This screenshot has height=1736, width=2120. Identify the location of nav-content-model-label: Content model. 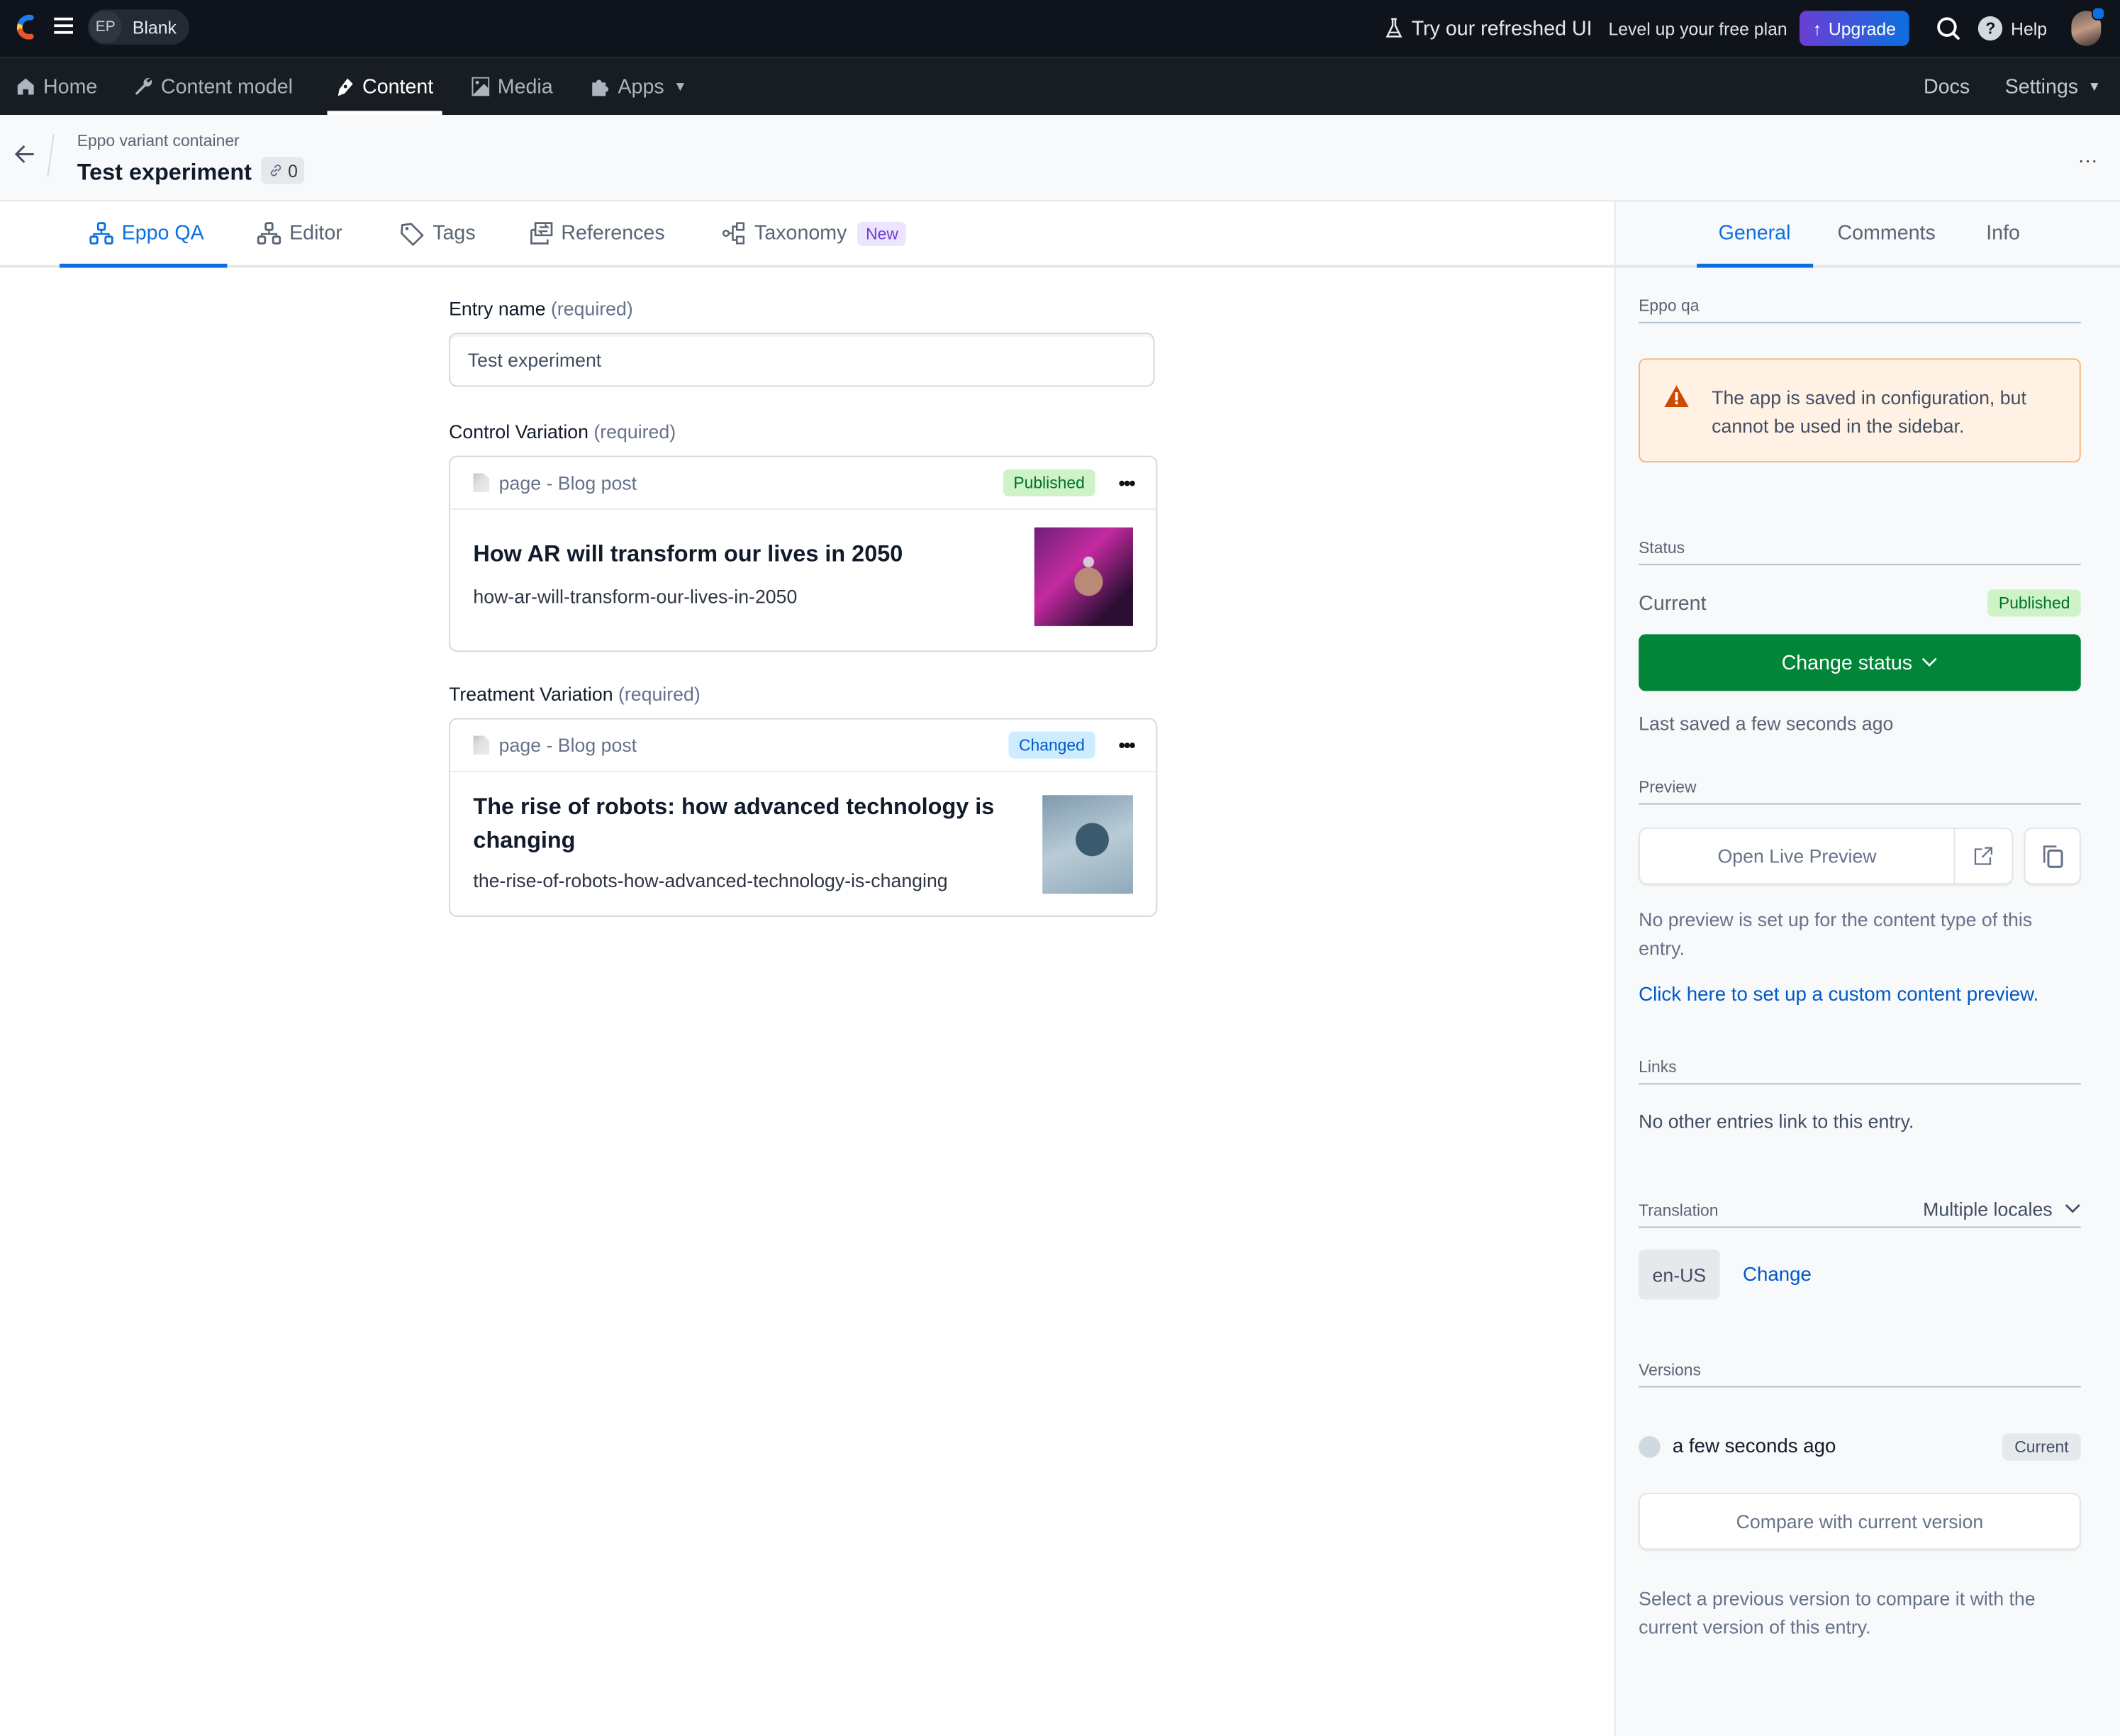
(226, 86).